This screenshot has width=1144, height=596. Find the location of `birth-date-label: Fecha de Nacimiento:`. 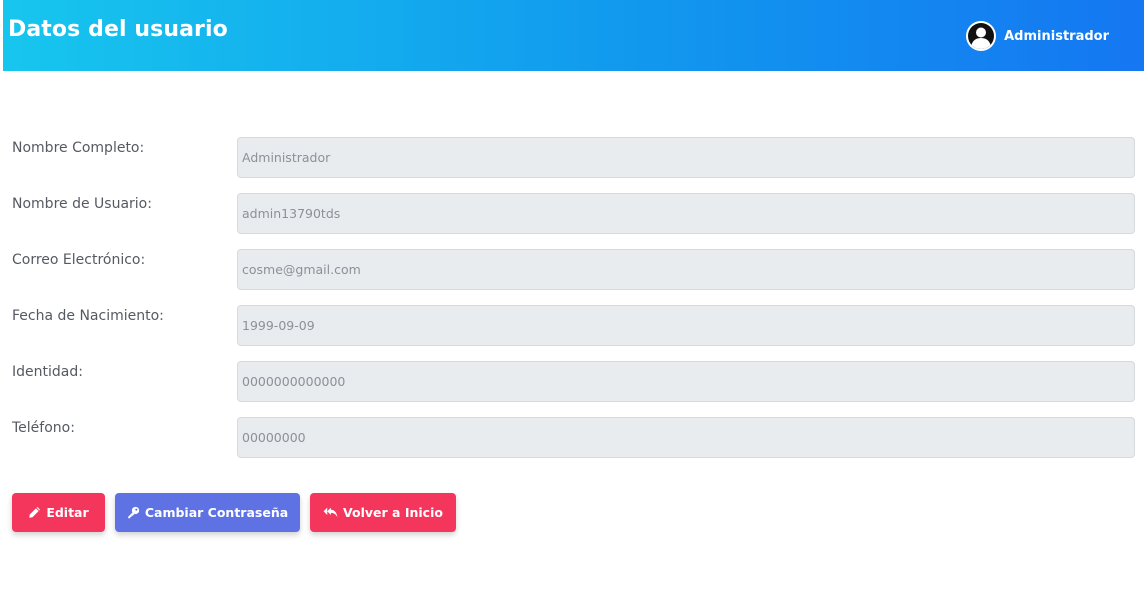

birth-date-label: Fecha de Nacimiento: is located at coordinates (88, 316).